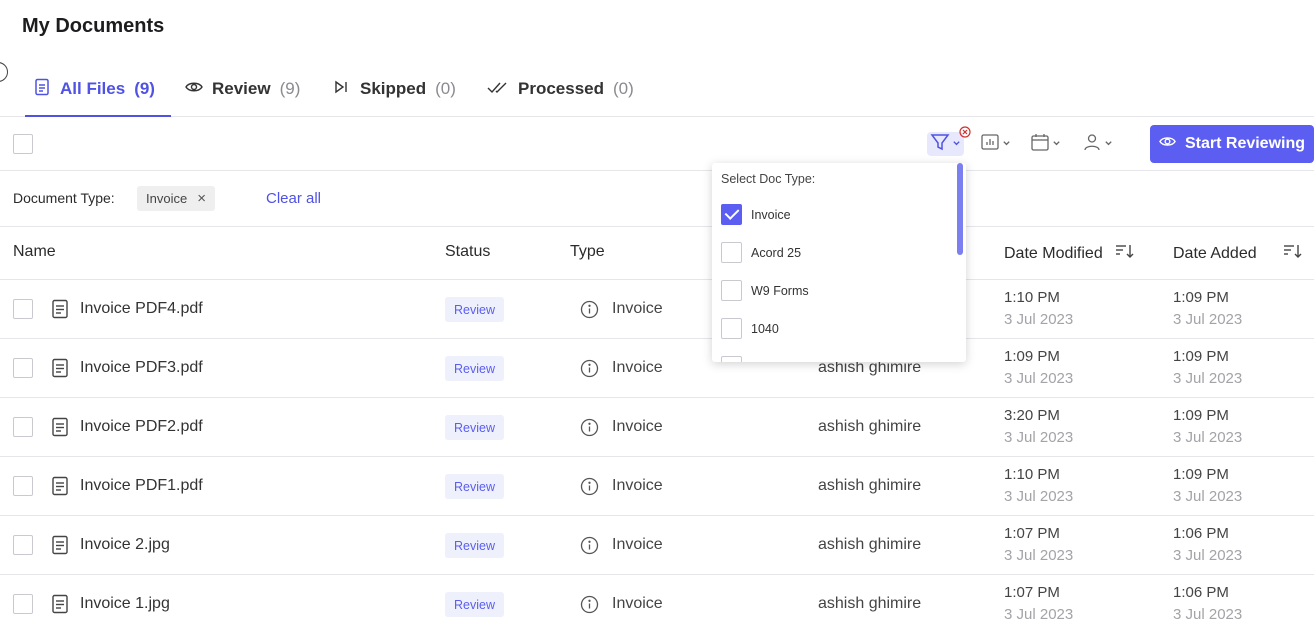 The height and width of the screenshot is (620, 1314). I want to click on modified-time: 3:20 PM, so click(1032, 415).